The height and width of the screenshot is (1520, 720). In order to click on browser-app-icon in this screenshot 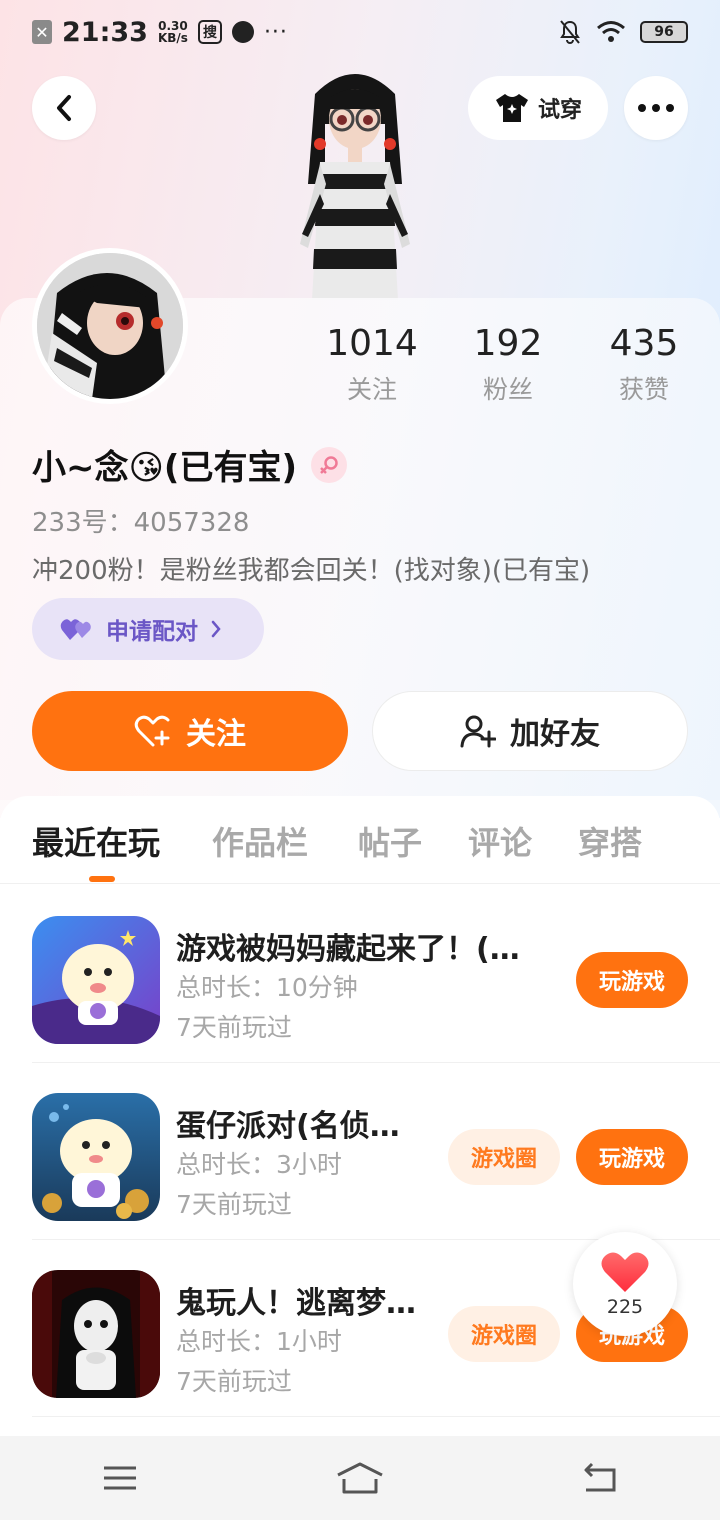, I will do `click(242, 32)`.